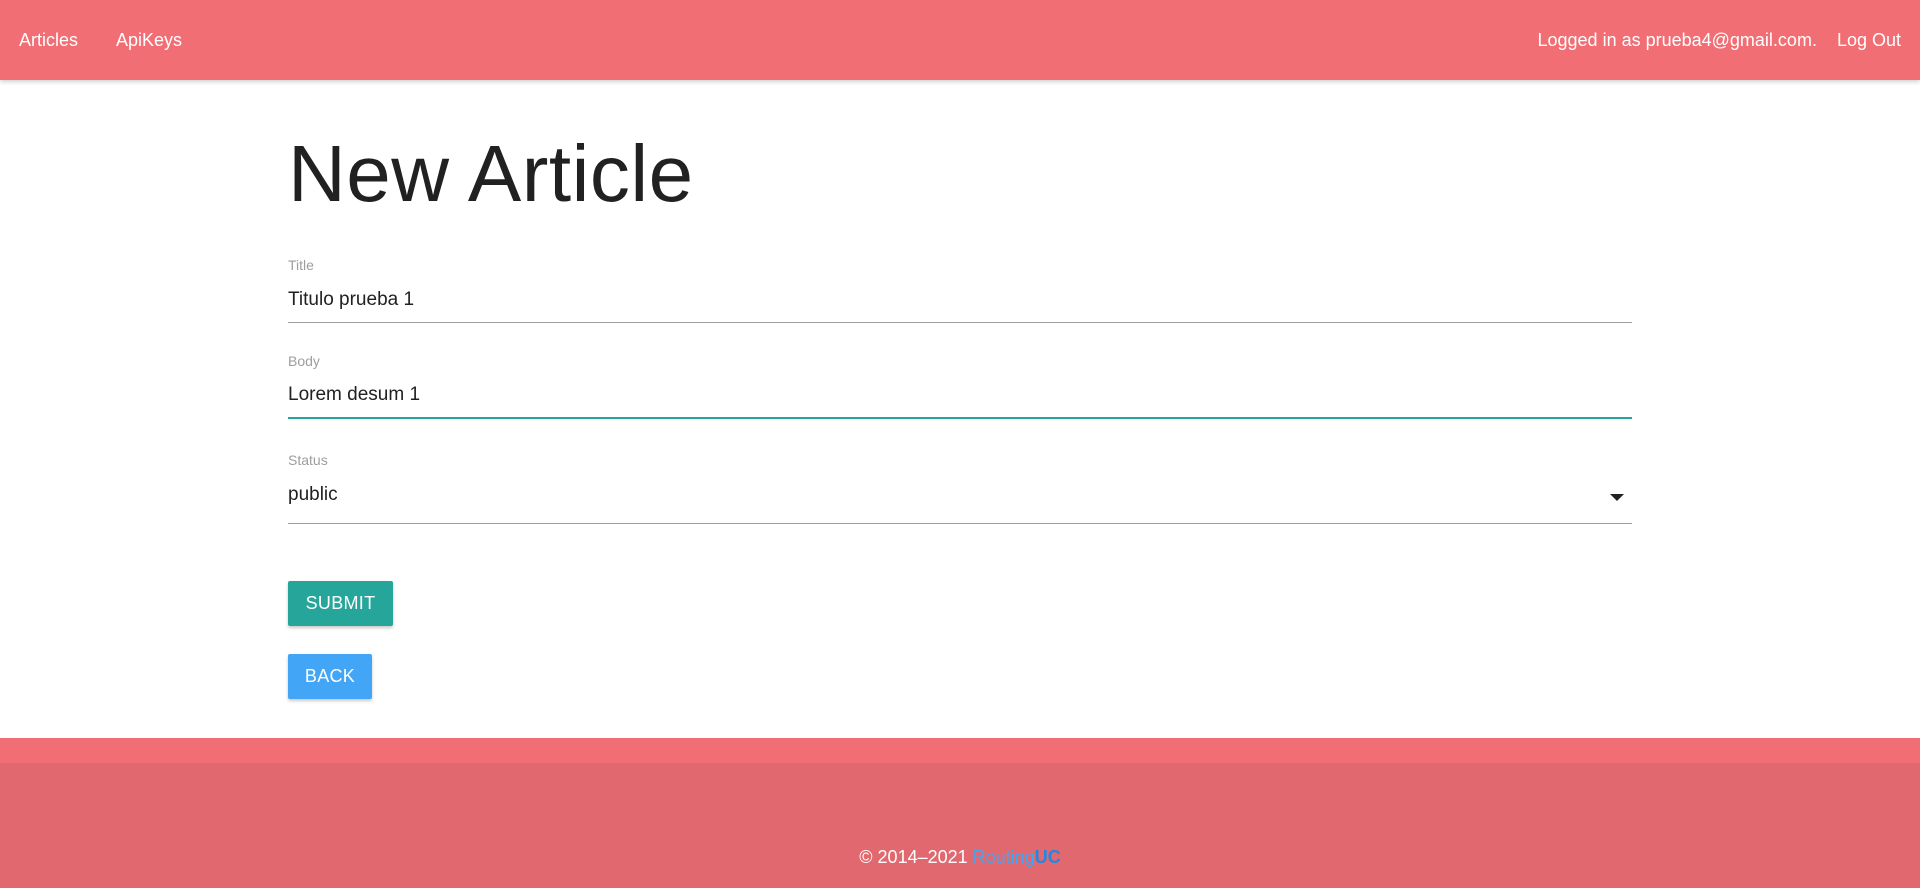  What do you see at coordinates (149, 40) in the screenshot?
I see `nav-link-apikeys: ApiKeys` at bounding box center [149, 40].